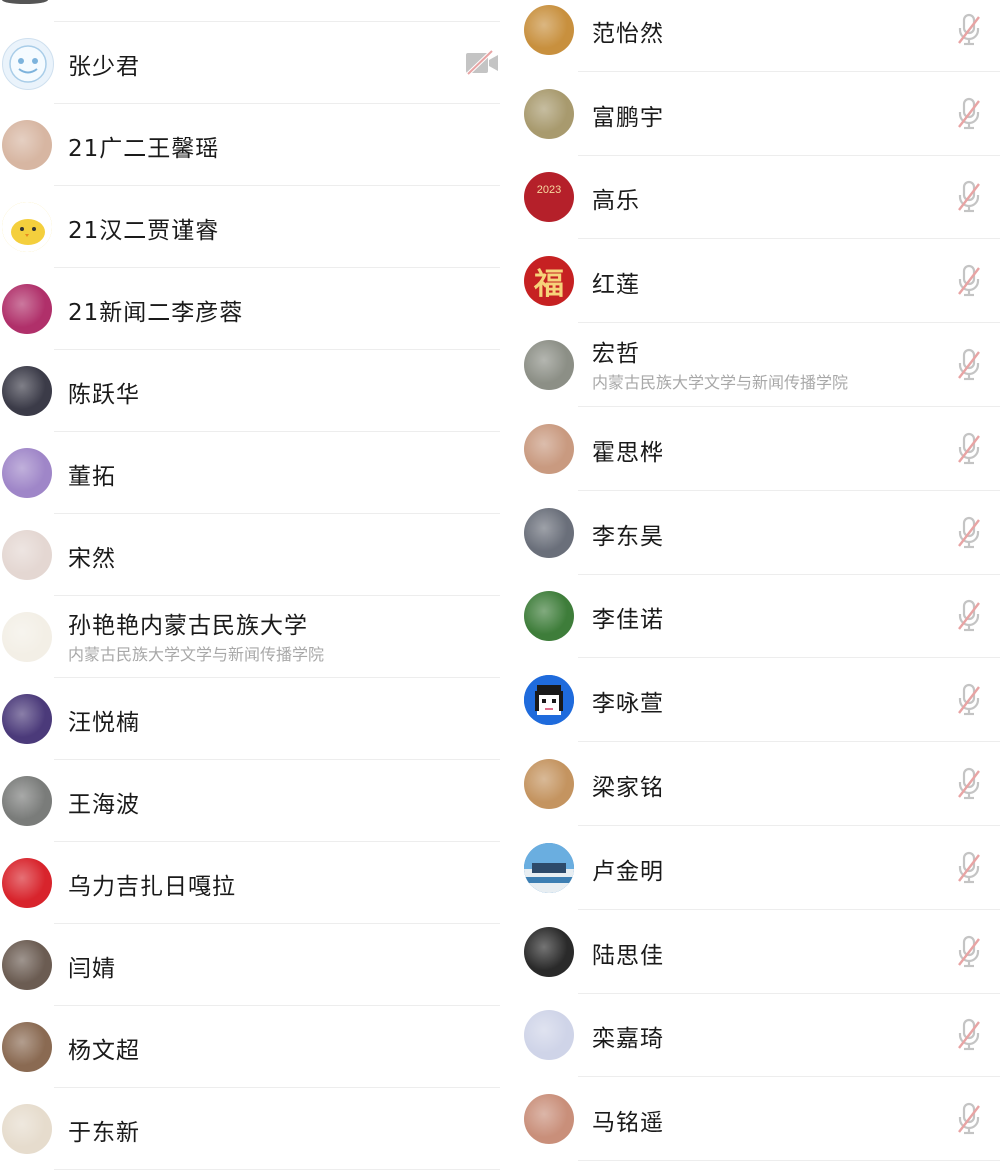  I want to click on participant-row: 栾嘉琦, so click(754, 1036).